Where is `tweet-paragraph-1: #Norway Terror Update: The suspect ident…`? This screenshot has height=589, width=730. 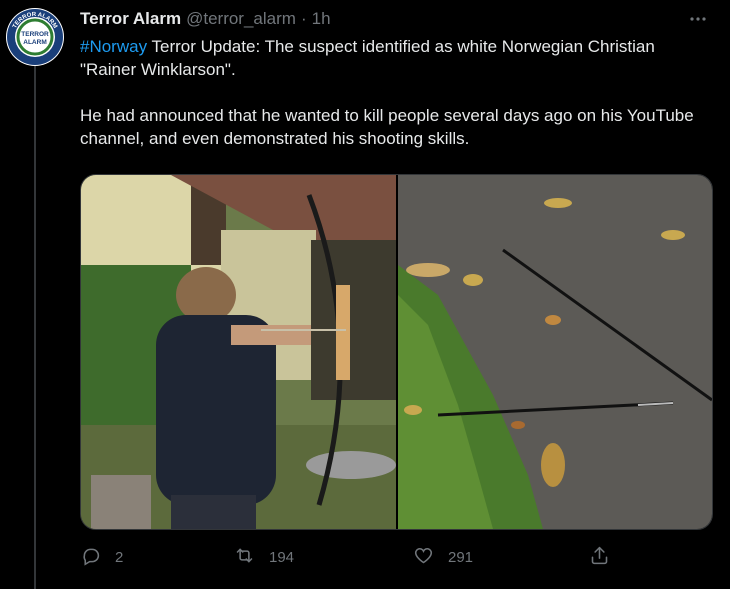 tweet-paragraph-1: #Norway Terror Update: The suspect ident… is located at coordinates (395, 58).